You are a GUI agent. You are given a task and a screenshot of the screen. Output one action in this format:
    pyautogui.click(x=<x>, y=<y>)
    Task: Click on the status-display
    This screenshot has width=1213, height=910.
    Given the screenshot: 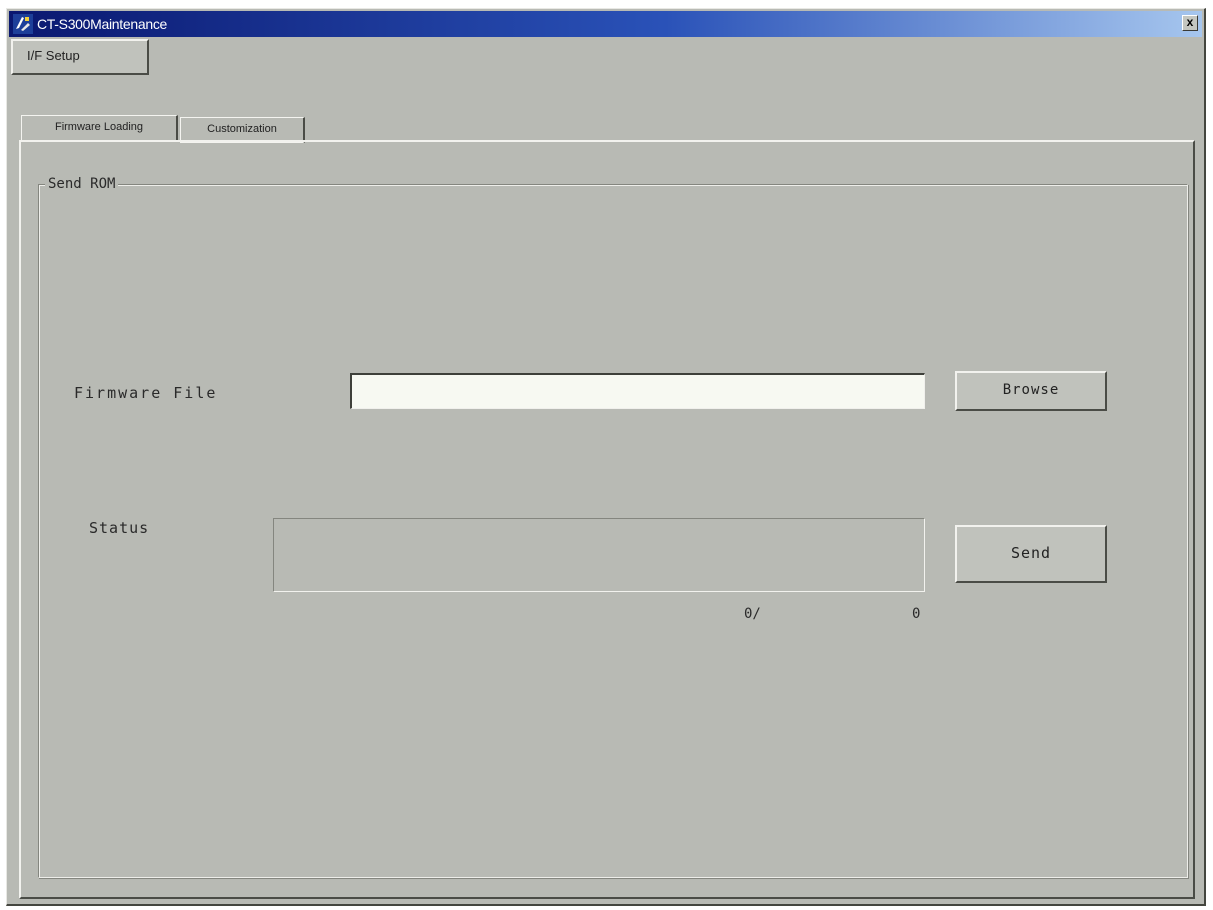 What is the action you would take?
    pyautogui.click(x=599, y=555)
    